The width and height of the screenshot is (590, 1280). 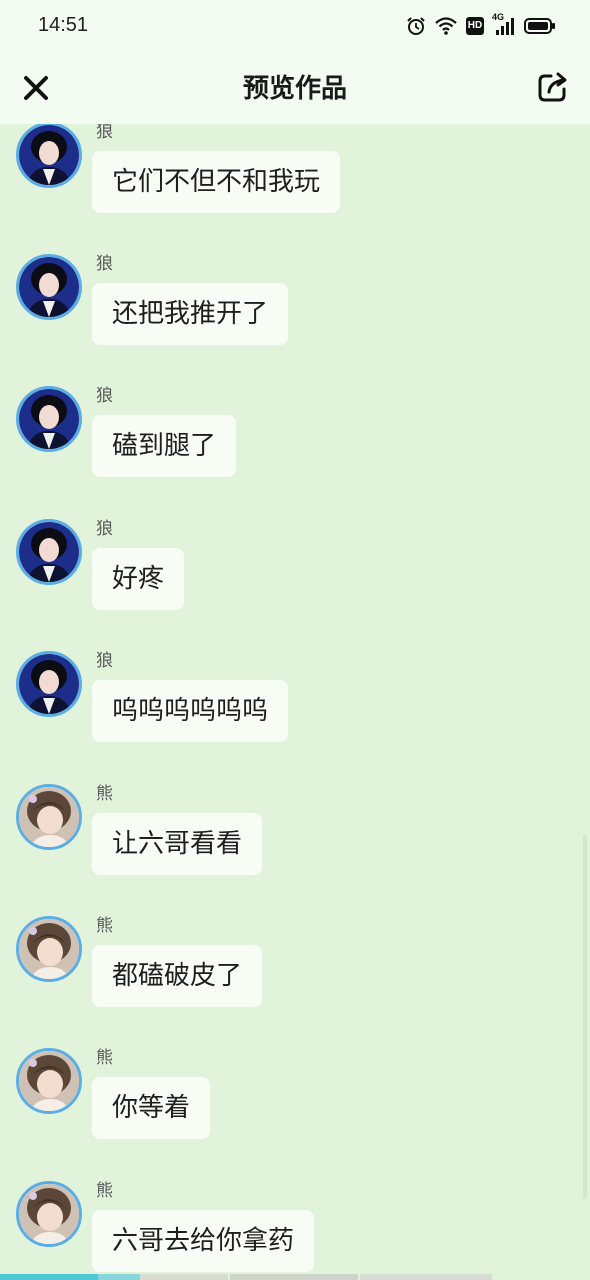 I want to click on playback-progress-bar, so click(x=295, y=1277).